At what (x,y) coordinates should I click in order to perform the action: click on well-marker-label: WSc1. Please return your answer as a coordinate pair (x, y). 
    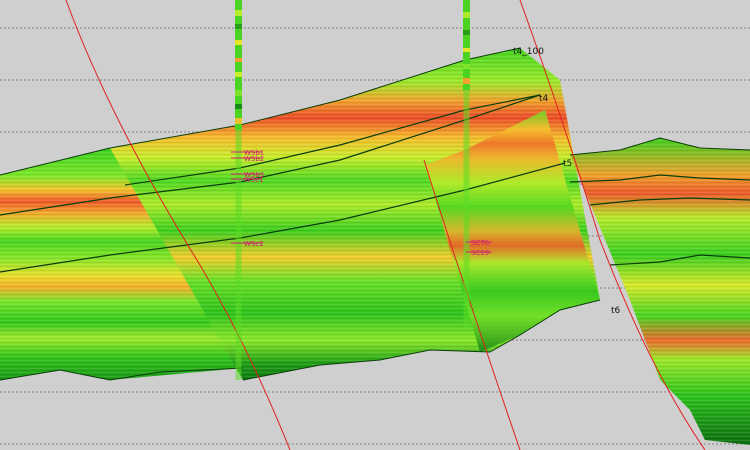
    Looking at the image, I should click on (254, 180).